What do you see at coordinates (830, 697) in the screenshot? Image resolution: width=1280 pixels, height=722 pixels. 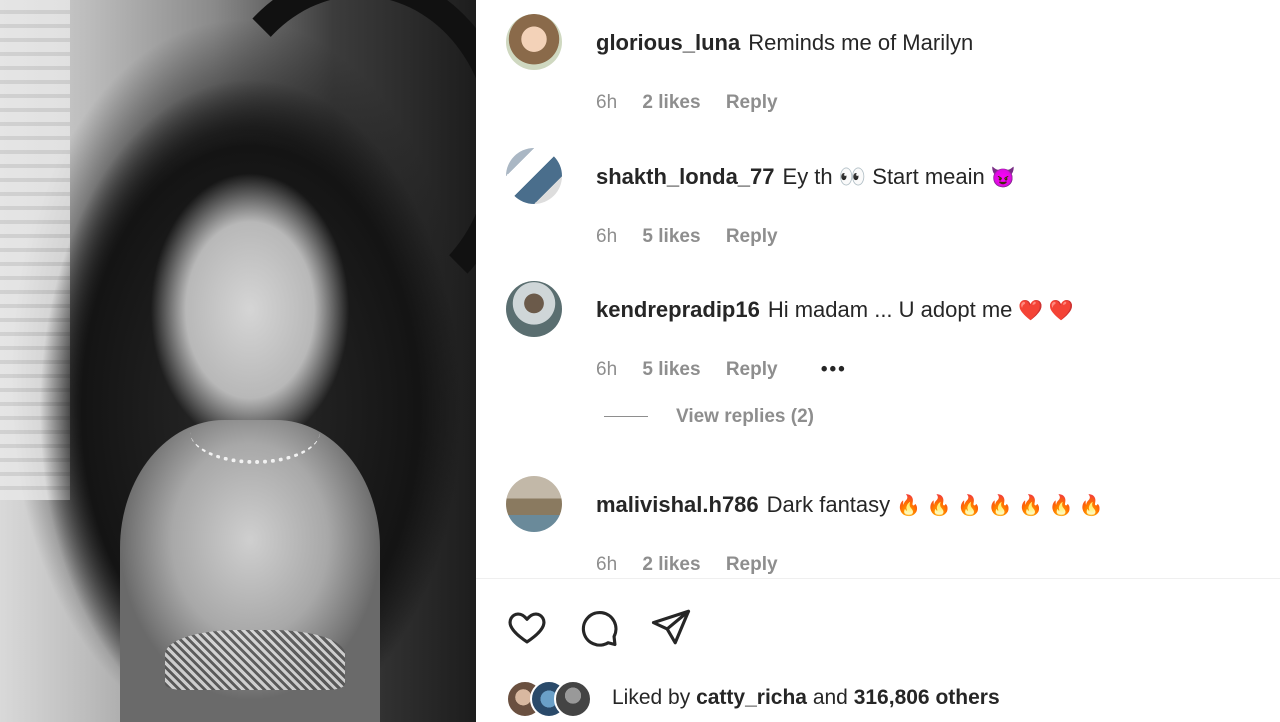 I see `liked-by-joiner: and` at bounding box center [830, 697].